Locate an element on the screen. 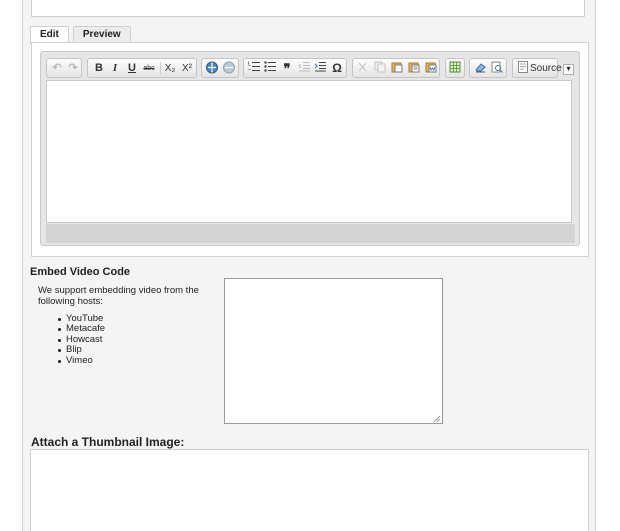 Image resolution: width=620 pixels, height=531 pixels. editor-status-bar is located at coordinates (310, 233).